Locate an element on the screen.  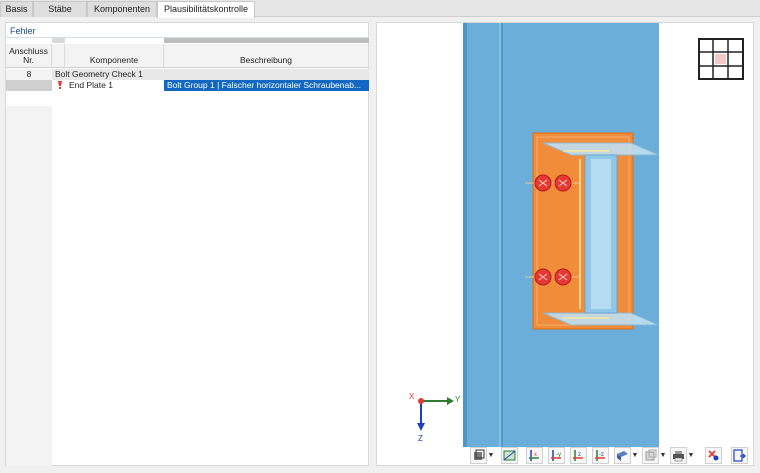
row-component: End Plate 1 is located at coordinates (91, 85).